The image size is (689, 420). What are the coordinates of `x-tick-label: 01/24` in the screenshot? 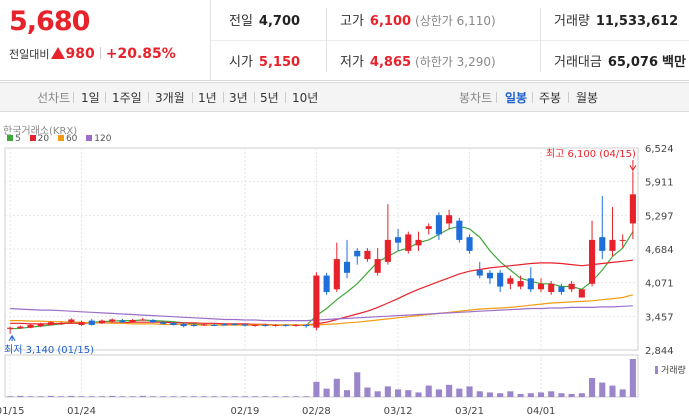 It's located at (81, 411).